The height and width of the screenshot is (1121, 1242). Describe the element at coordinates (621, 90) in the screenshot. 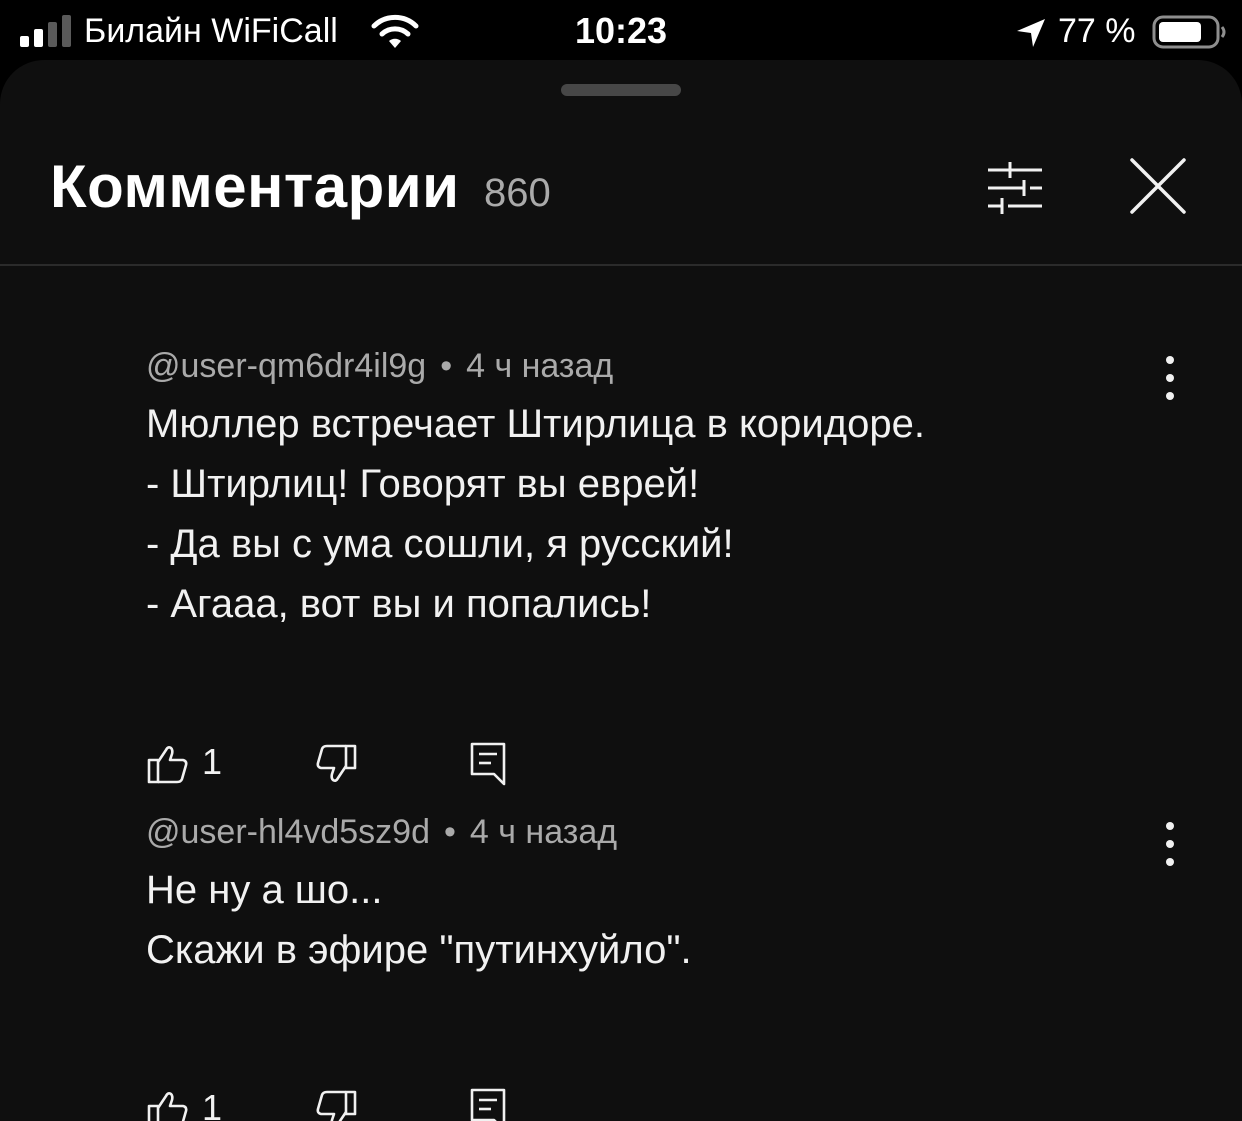

I see `sheet-drag-handle` at that location.